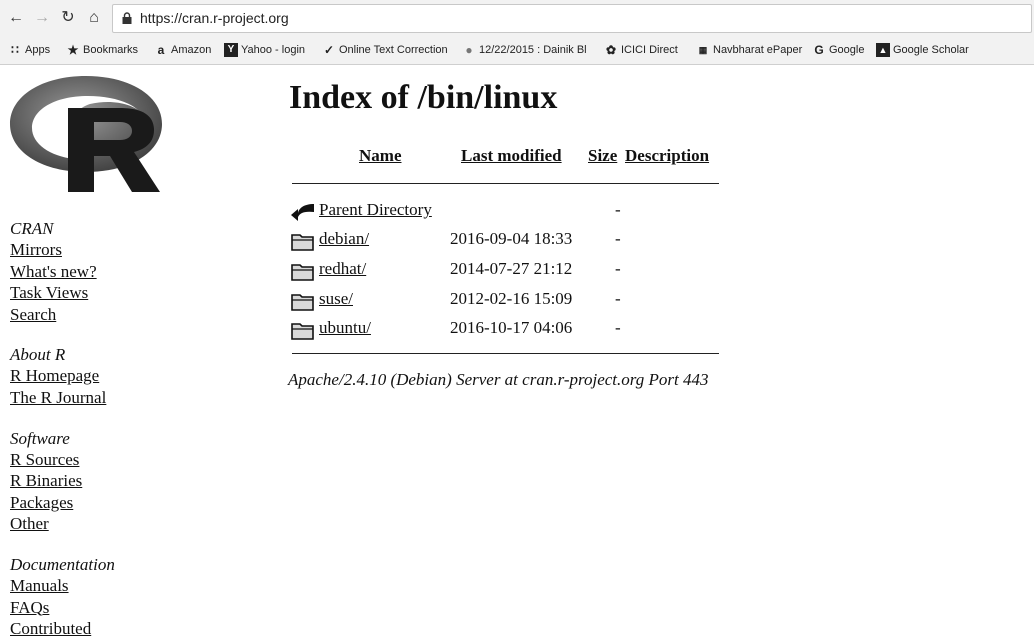 The image size is (1034, 641). I want to click on bookmark-apps: ∷ Apps, so click(29, 50).